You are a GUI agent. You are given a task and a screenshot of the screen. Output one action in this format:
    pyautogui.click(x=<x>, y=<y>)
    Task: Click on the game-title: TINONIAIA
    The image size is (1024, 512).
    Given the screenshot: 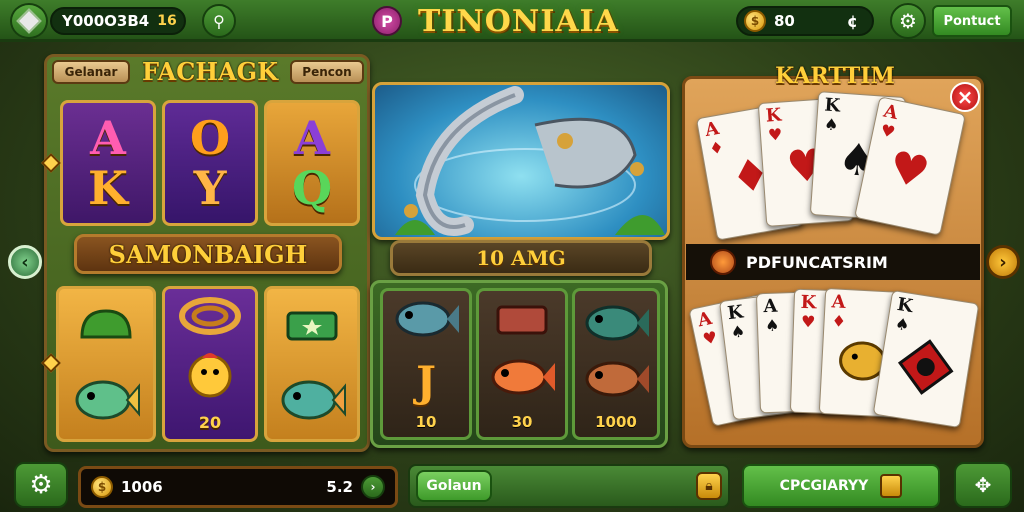 What is the action you would take?
    pyautogui.click(x=518, y=21)
    